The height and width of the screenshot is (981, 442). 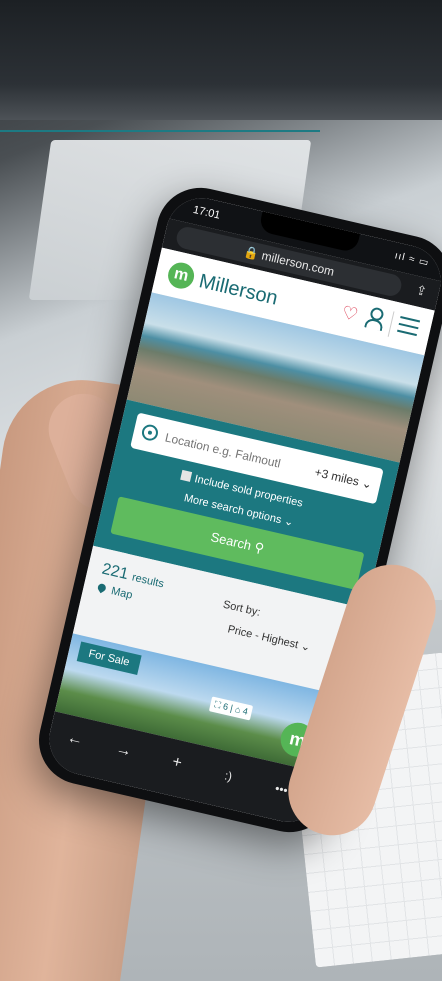 I want to click on forward-arrow-icon: →, so click(x=123, y=750).